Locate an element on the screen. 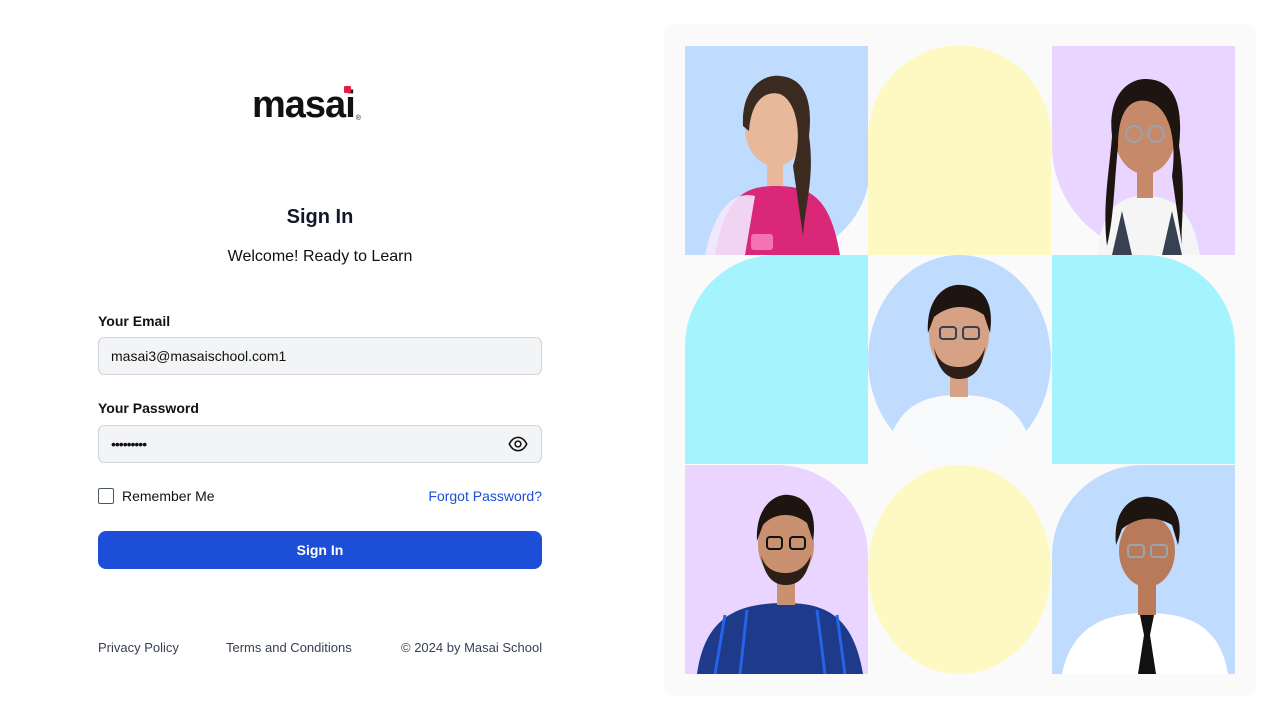 This screenshot has height=720, width=1280. page-title: Sign In is located at coordinates (320, 217).